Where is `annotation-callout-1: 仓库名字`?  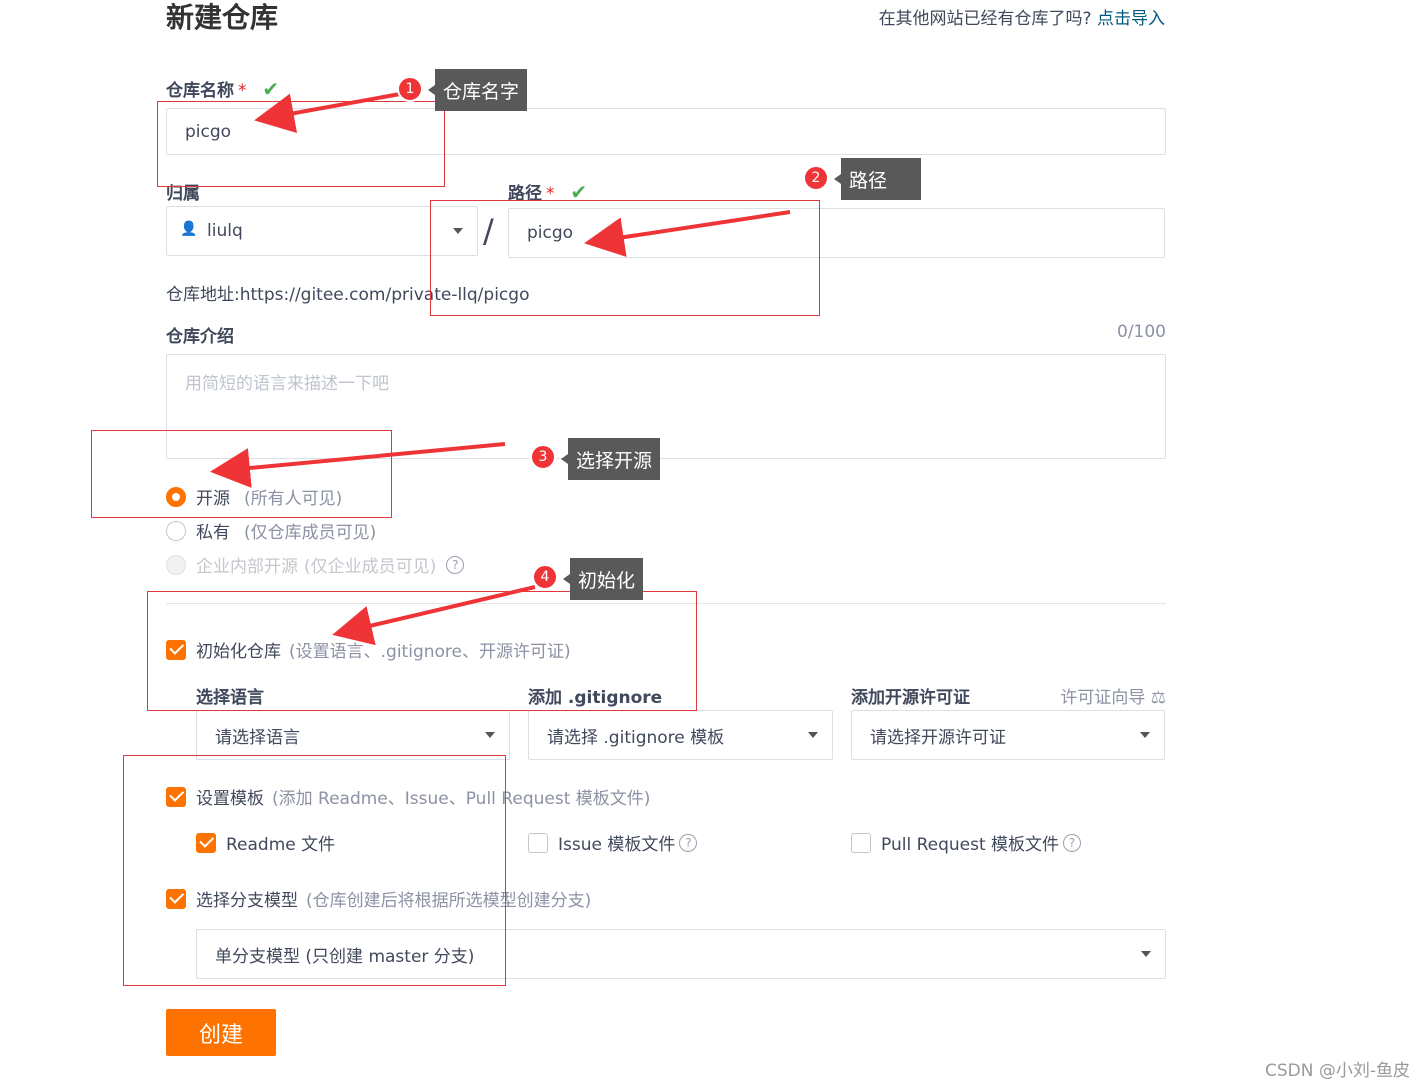 annotation-callout-1: 仓库名字 is located at coordinates (477, 90).